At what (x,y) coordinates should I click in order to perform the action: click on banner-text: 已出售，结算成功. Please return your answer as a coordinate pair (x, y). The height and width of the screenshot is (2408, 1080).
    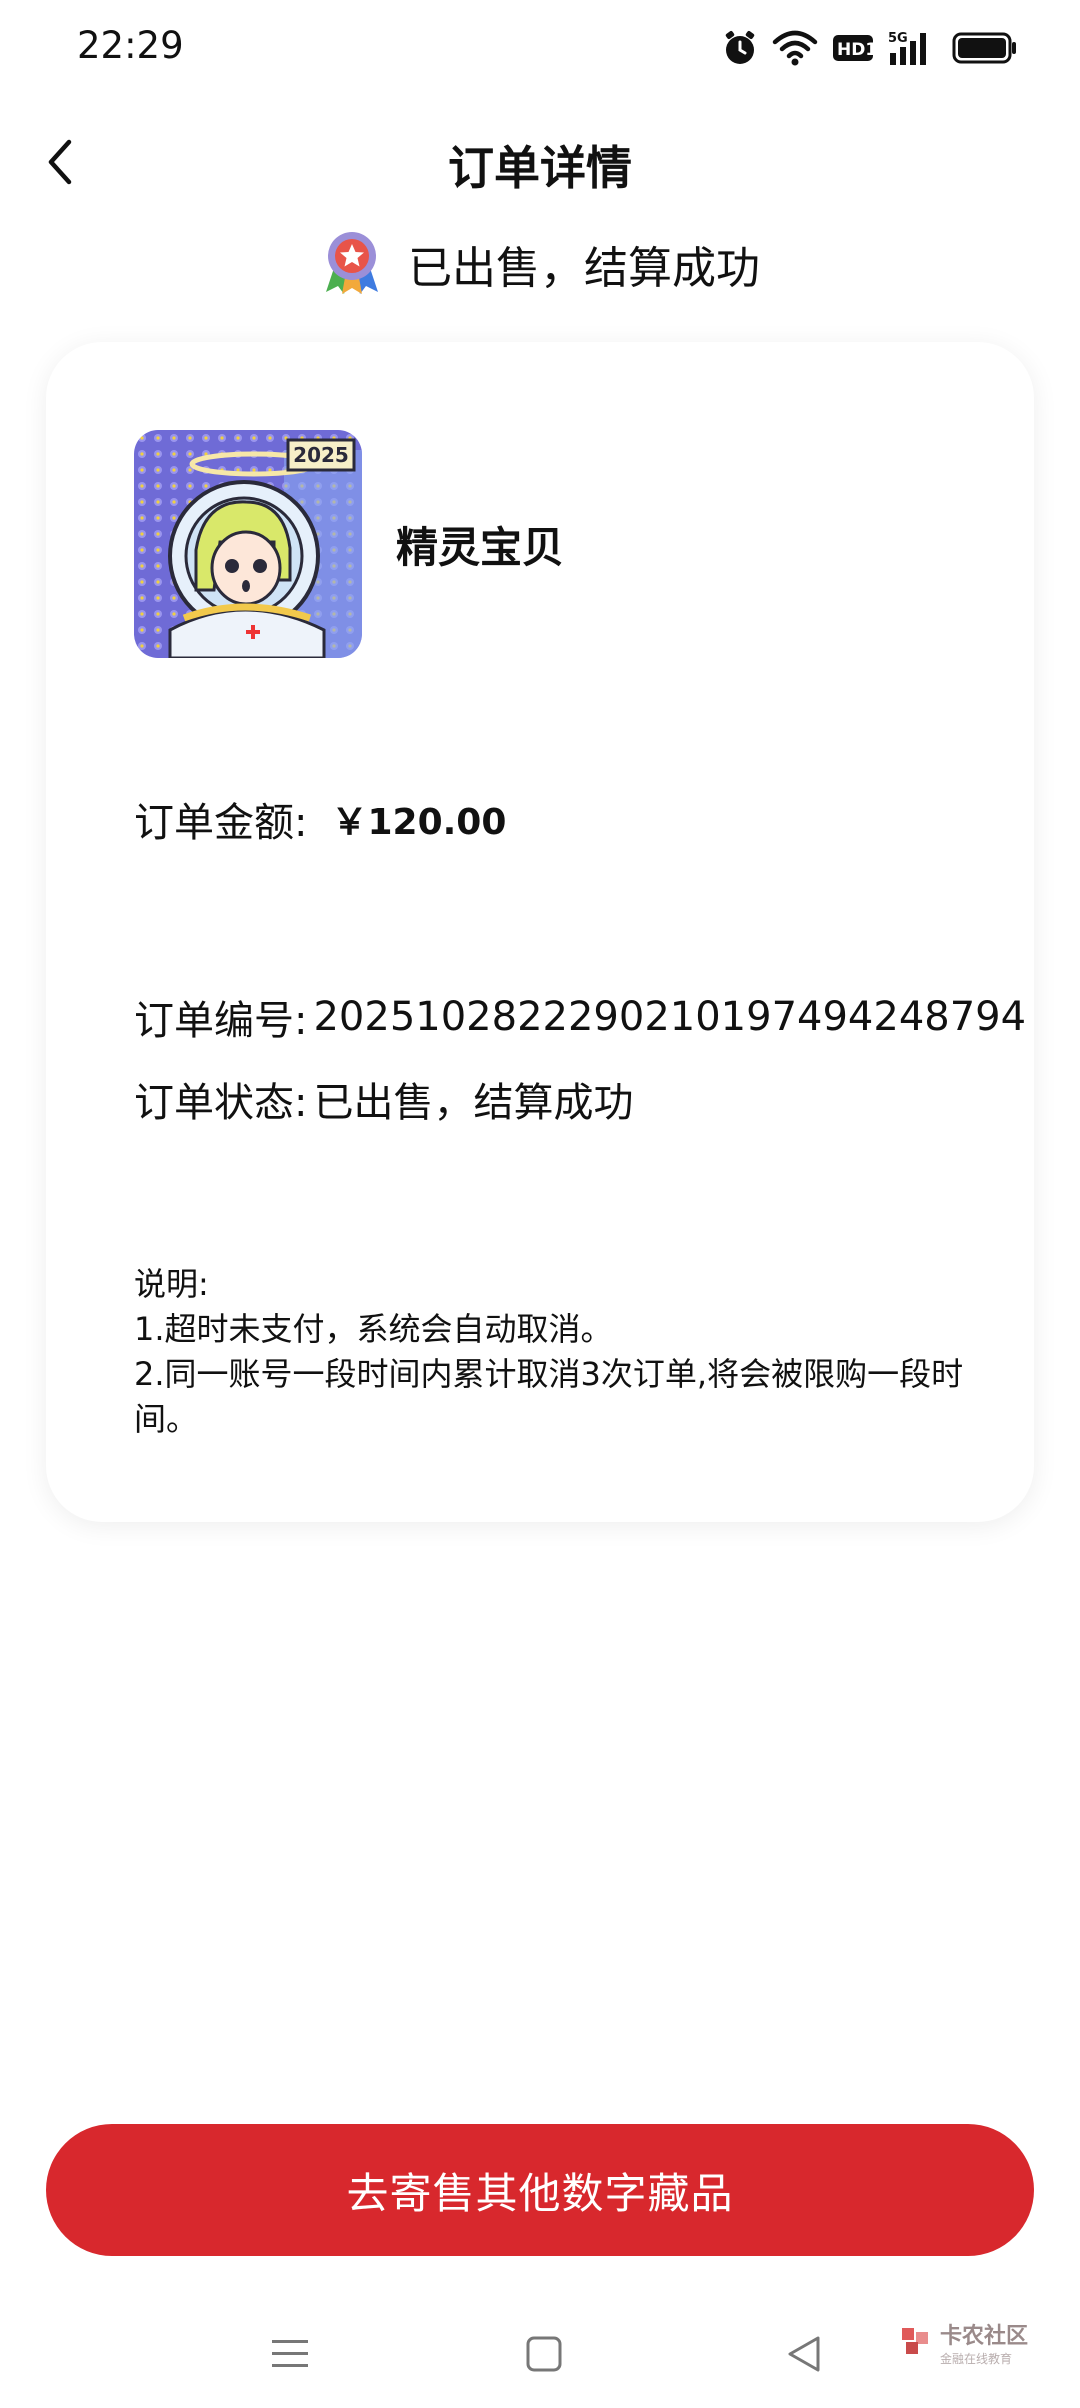
    Looking at the image, I should click on (584, 268).